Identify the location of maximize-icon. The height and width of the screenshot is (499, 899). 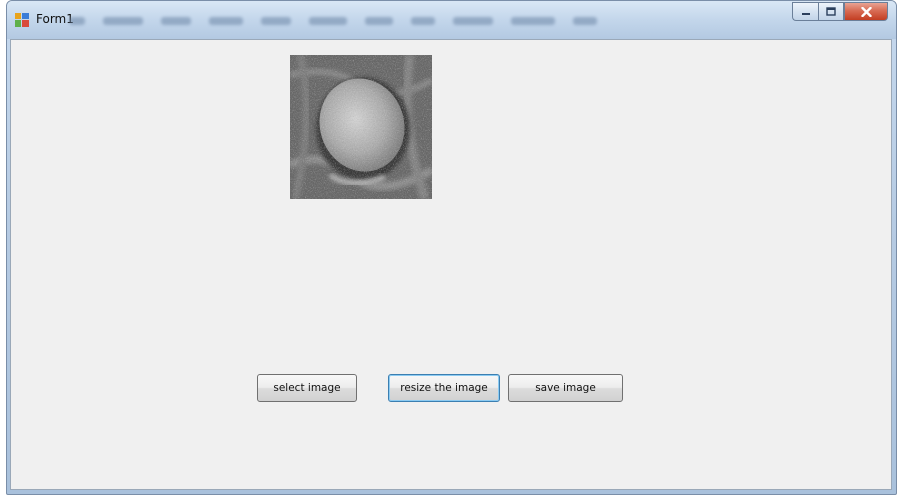
(831, 11).